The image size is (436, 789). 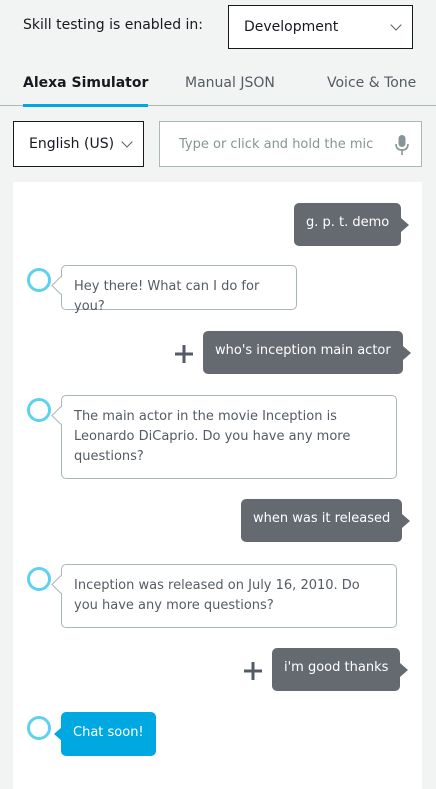 I want to click on tab-voice-and-tone: Voice & Tone, so click(x=371, y=83).